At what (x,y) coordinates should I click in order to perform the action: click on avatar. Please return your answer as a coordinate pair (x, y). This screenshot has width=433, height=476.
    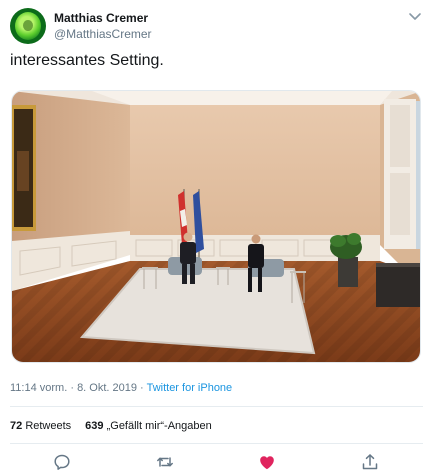
    Looking at the image, I should click on (28, 26).